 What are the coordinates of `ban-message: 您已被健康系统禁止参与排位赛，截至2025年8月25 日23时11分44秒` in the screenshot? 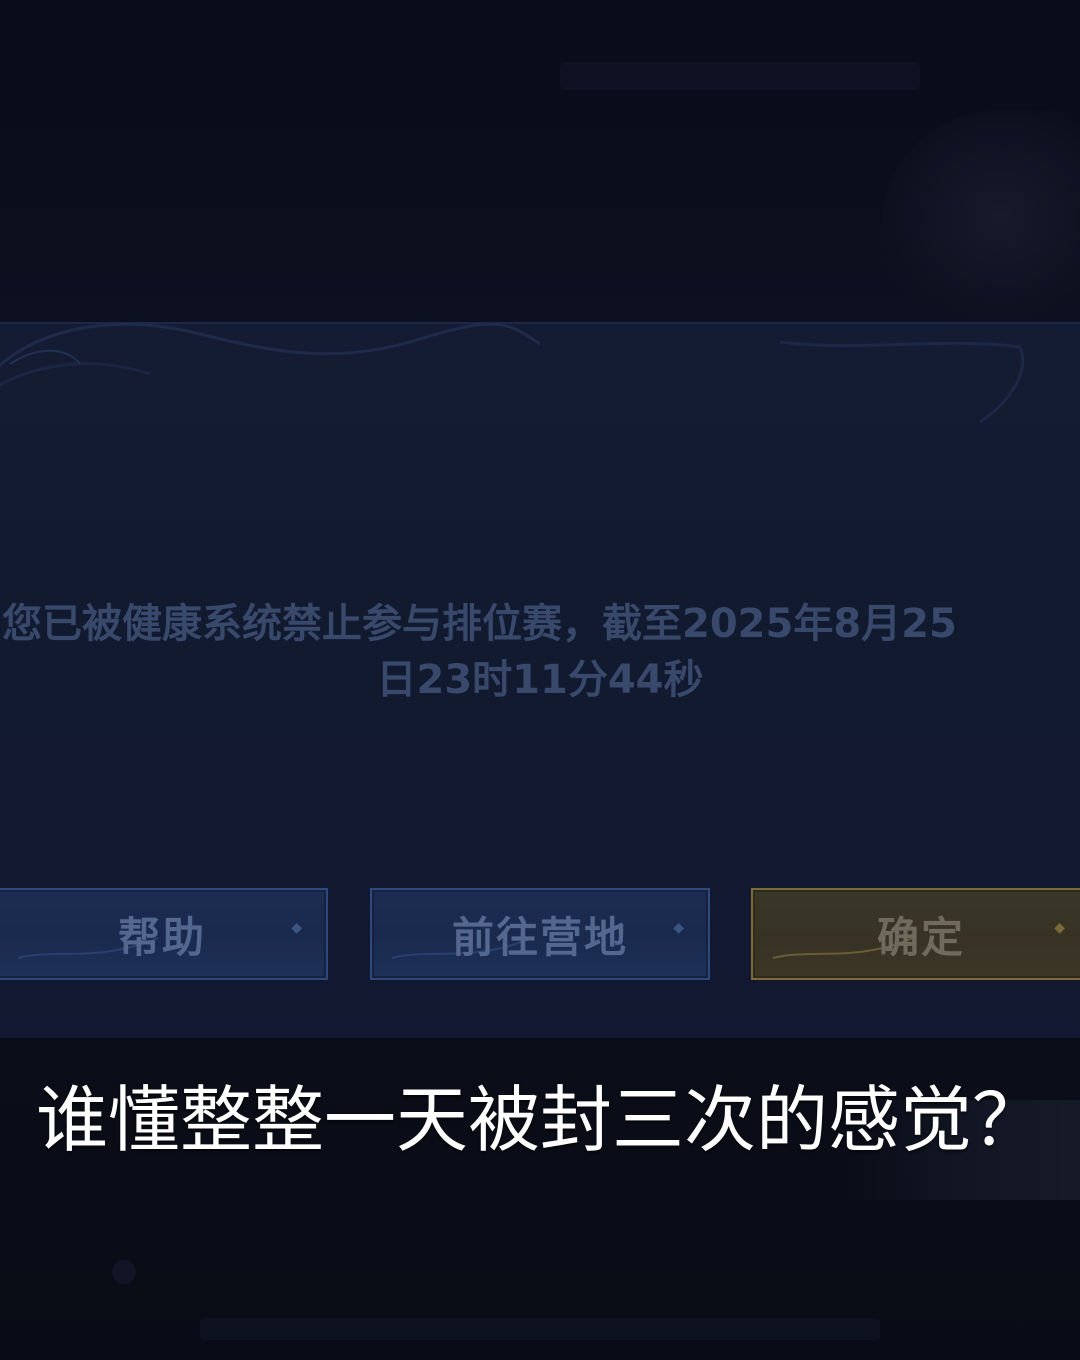 It's located at (540, 652).